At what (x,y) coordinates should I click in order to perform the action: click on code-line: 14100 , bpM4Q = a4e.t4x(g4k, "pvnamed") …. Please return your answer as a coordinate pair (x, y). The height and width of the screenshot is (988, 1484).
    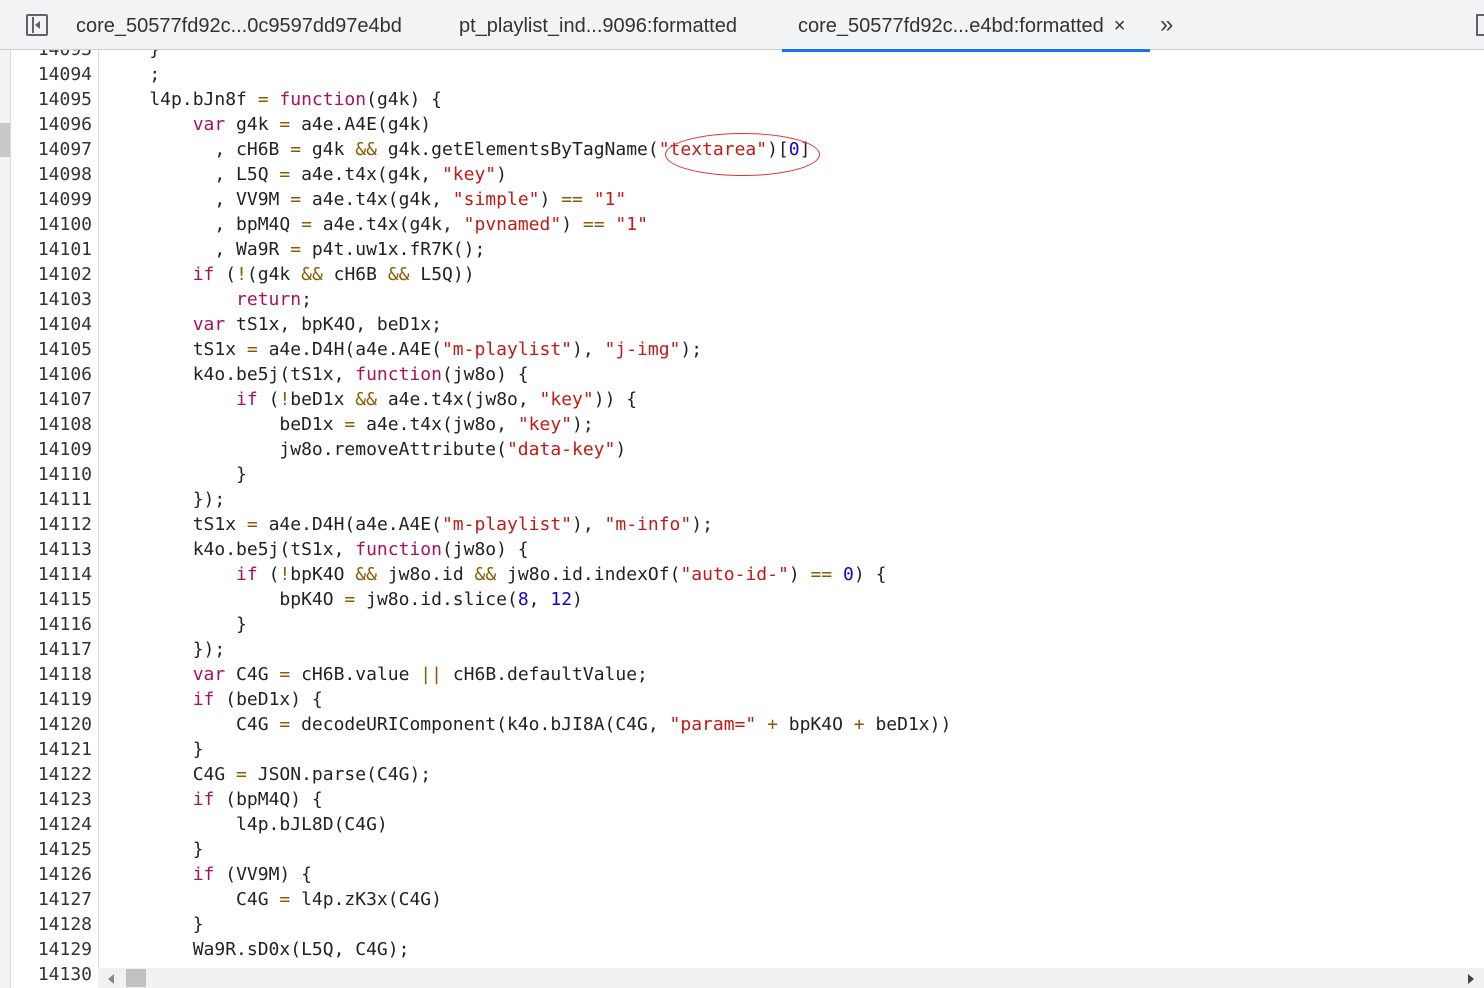
    Looking at the image, I should click on (742, 224).